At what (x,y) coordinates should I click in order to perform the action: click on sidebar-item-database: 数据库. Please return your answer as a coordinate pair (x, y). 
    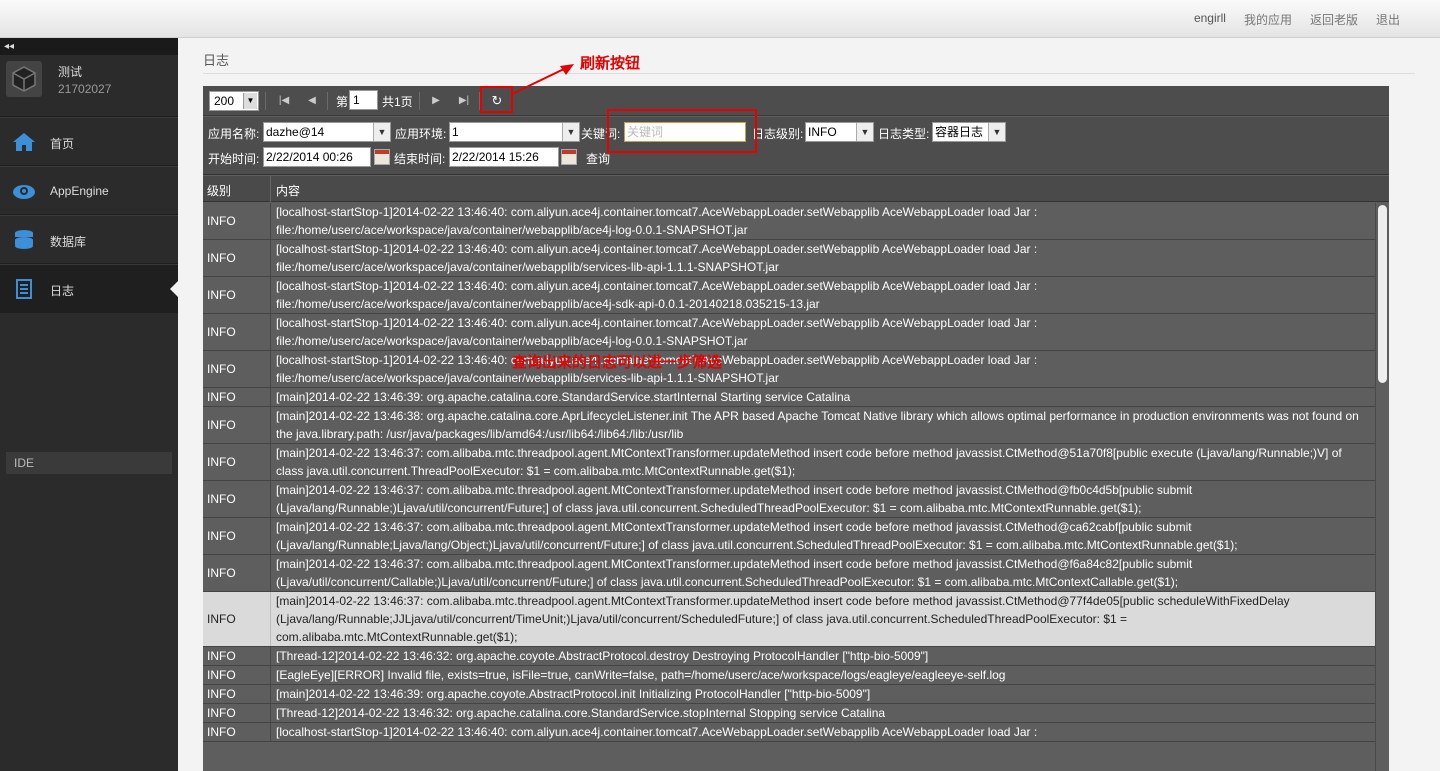
    Looking at the image, I should click on (89, 239).